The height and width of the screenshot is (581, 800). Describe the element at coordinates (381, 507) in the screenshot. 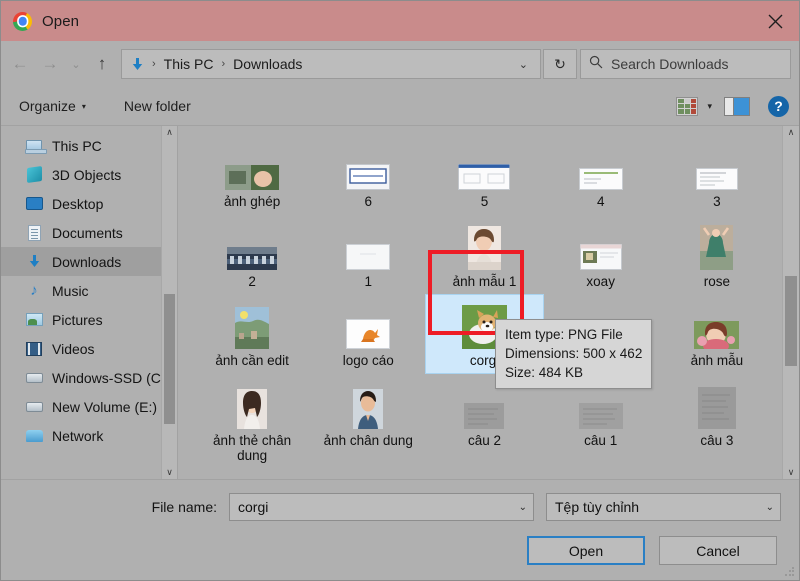

I see `filename-input: corgi ⌄` at that location.